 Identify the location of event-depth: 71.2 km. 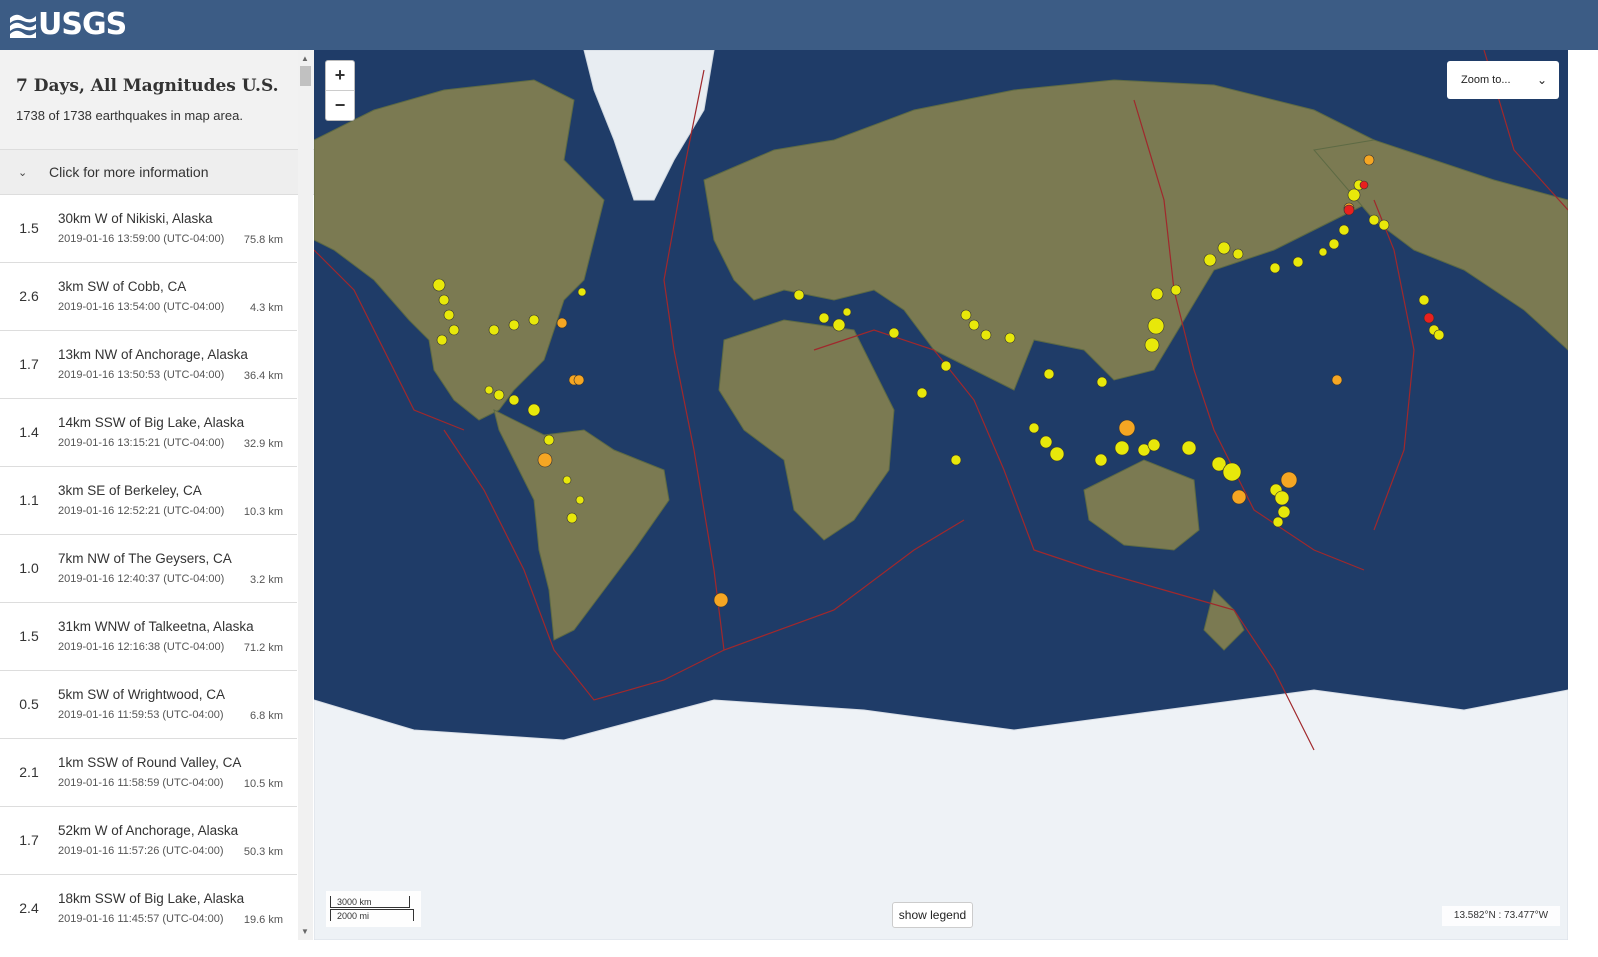
(263, 648).